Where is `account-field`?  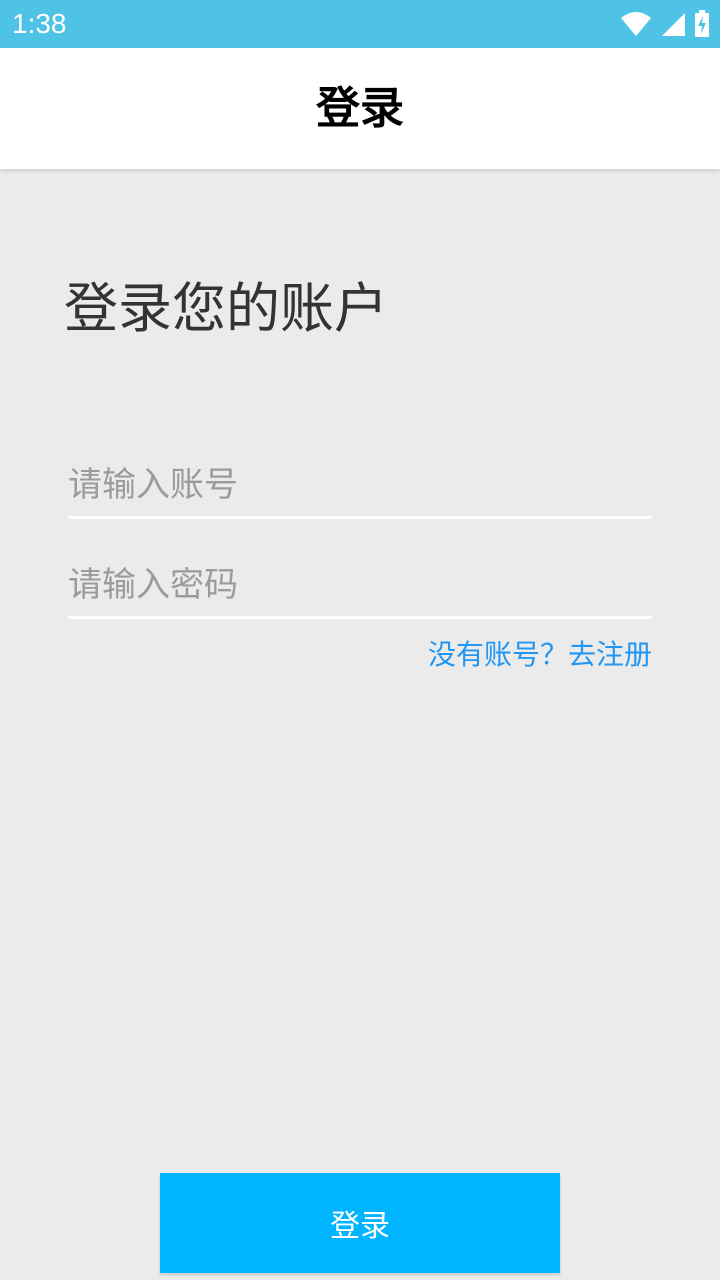
account-field is located at coordinates (360, 486).